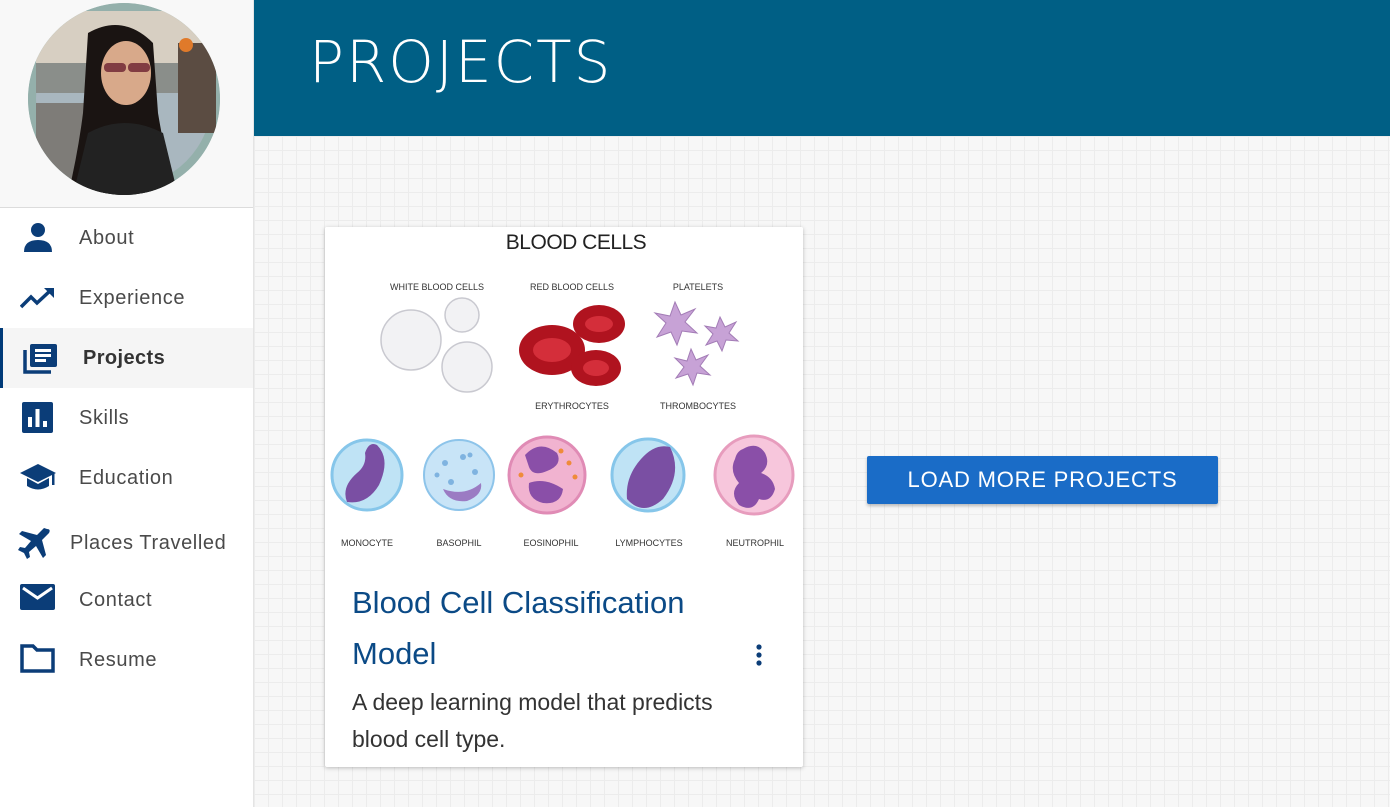 Image resolution: width=1390 pixels, height=807 pixels. Describe the element at coordinates (132, 298) in the screenshot. I see `sidebar-item-label: Experience` at that location.